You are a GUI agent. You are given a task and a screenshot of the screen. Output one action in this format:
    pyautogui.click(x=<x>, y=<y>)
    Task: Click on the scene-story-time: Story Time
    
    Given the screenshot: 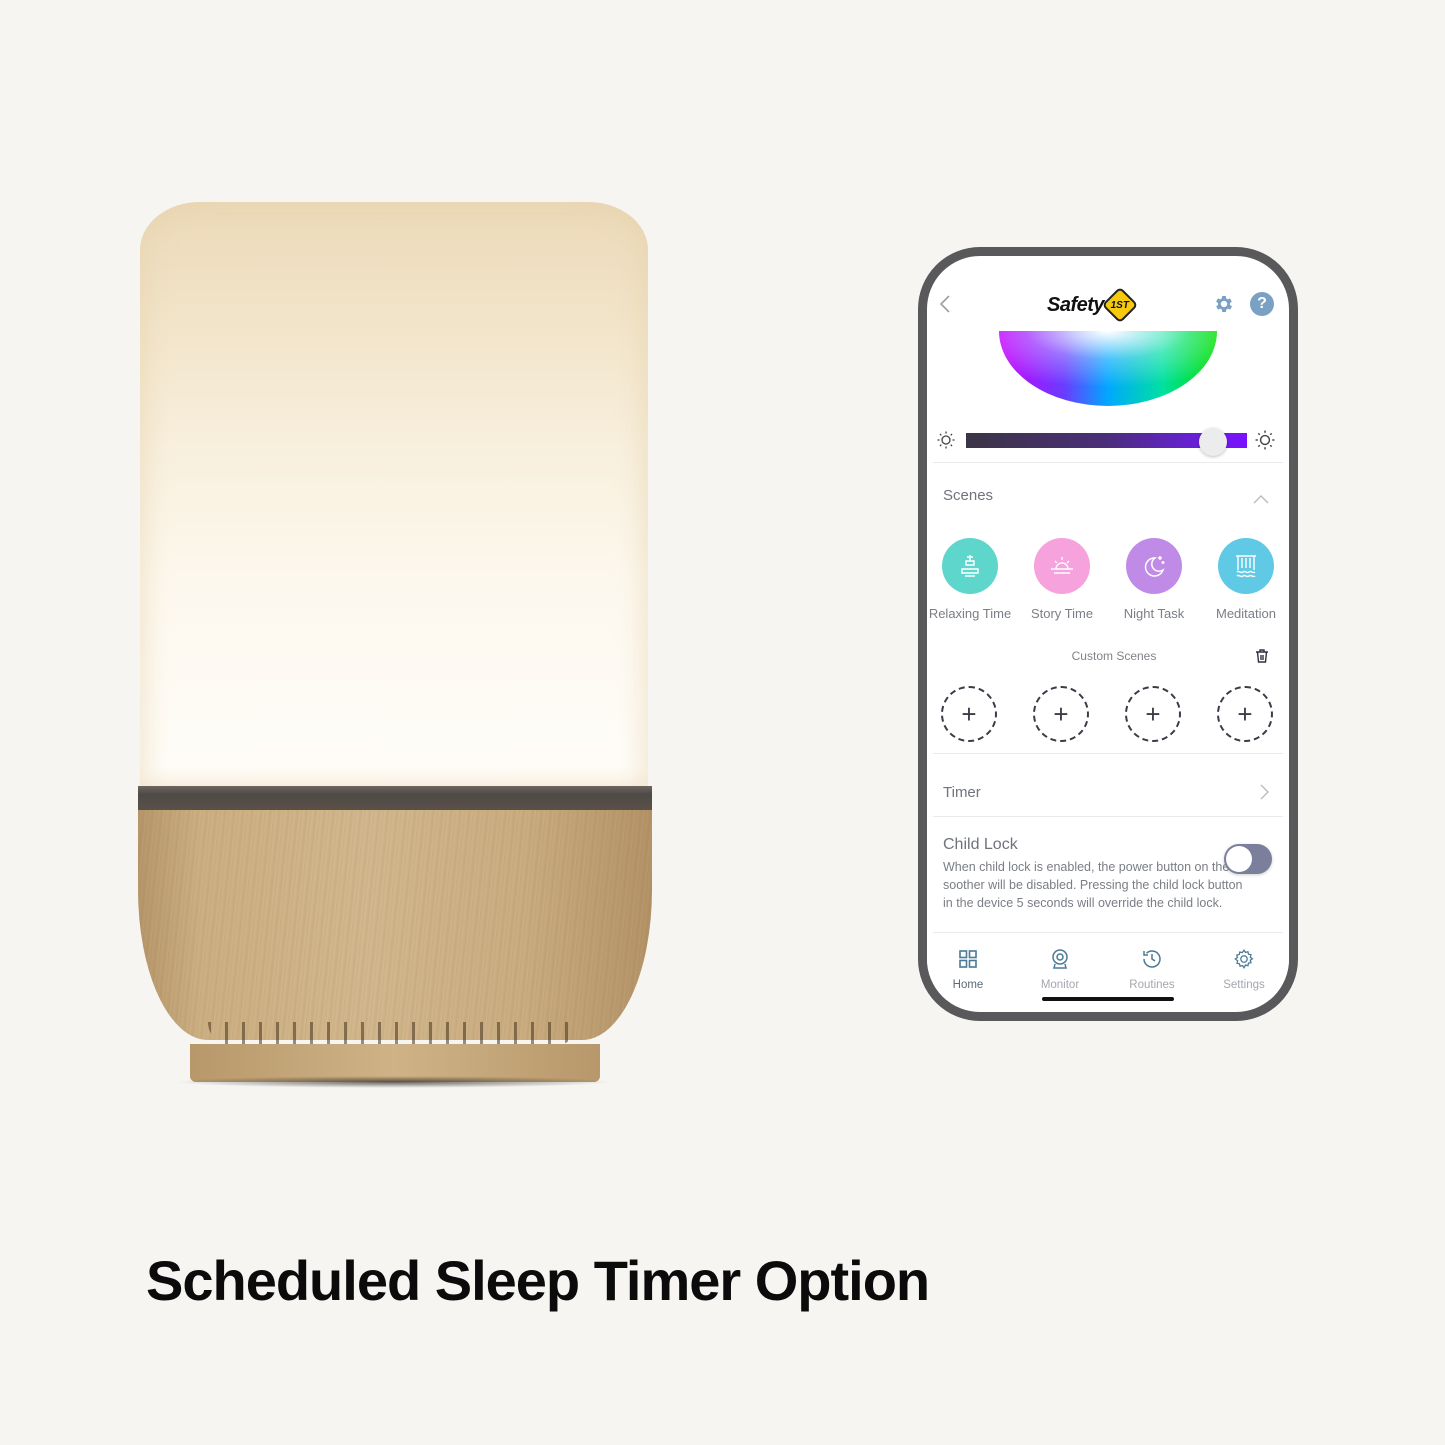 What is the action you would take?
    pyautogui.click(x=1062, y=579)
    